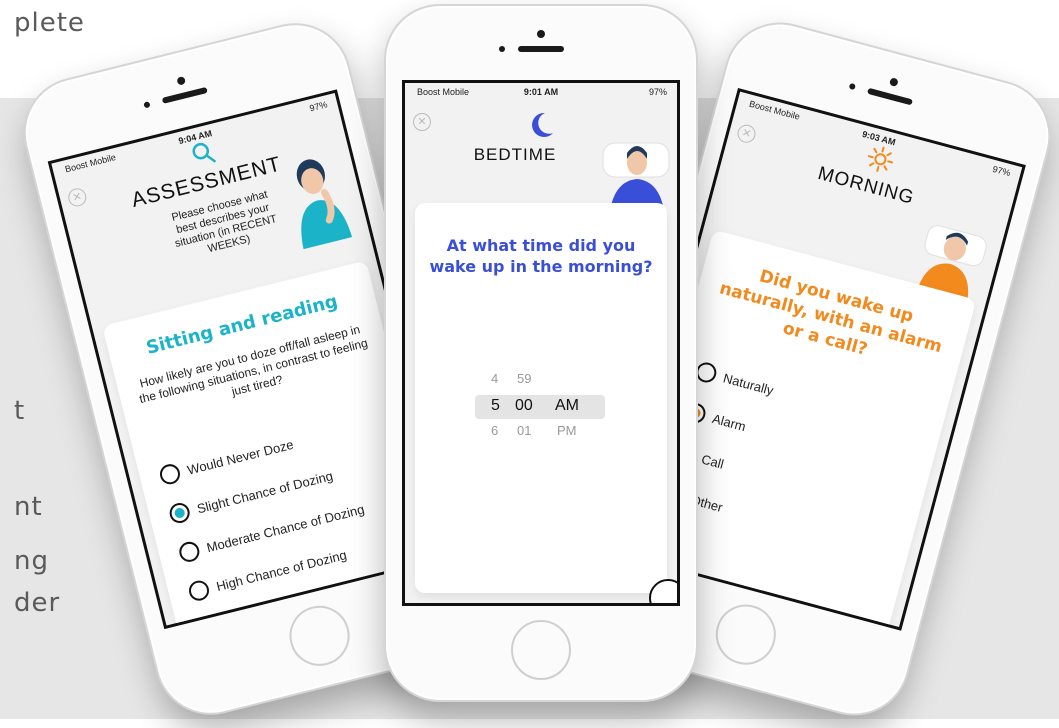 The image size is (1059, 728). I want to click on option-naturally: Naturally, so click(735, 380).